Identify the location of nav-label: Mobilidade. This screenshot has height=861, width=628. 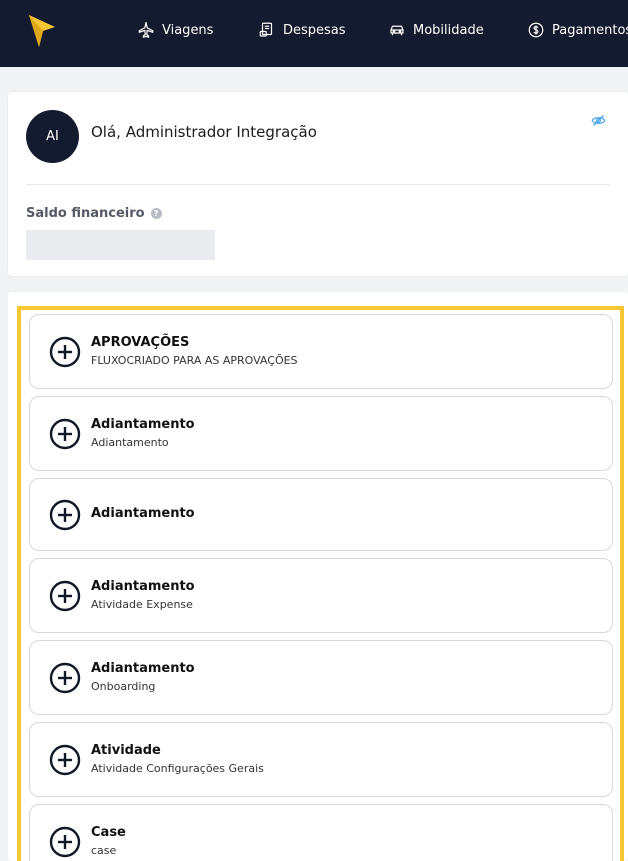
(448, 30).